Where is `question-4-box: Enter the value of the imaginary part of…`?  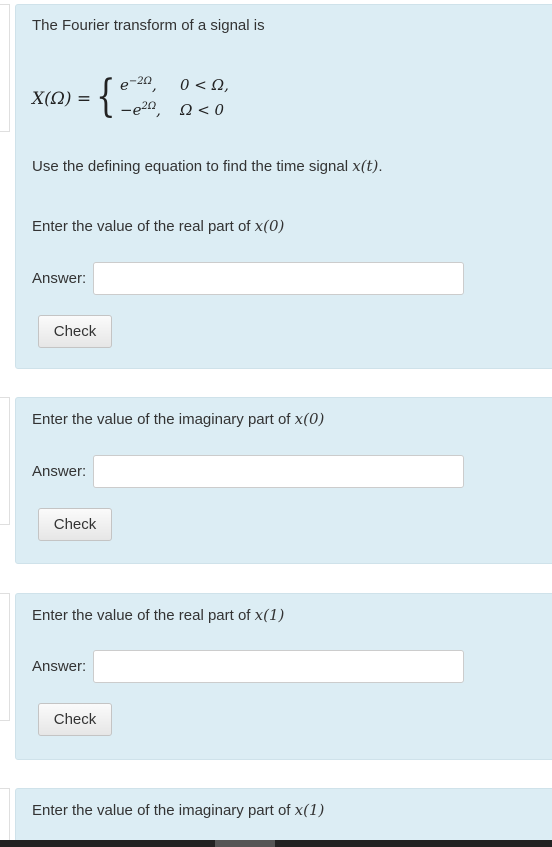 question-4-box: Enter the value of the imaginary part of… is located at coordinates (283, 817).